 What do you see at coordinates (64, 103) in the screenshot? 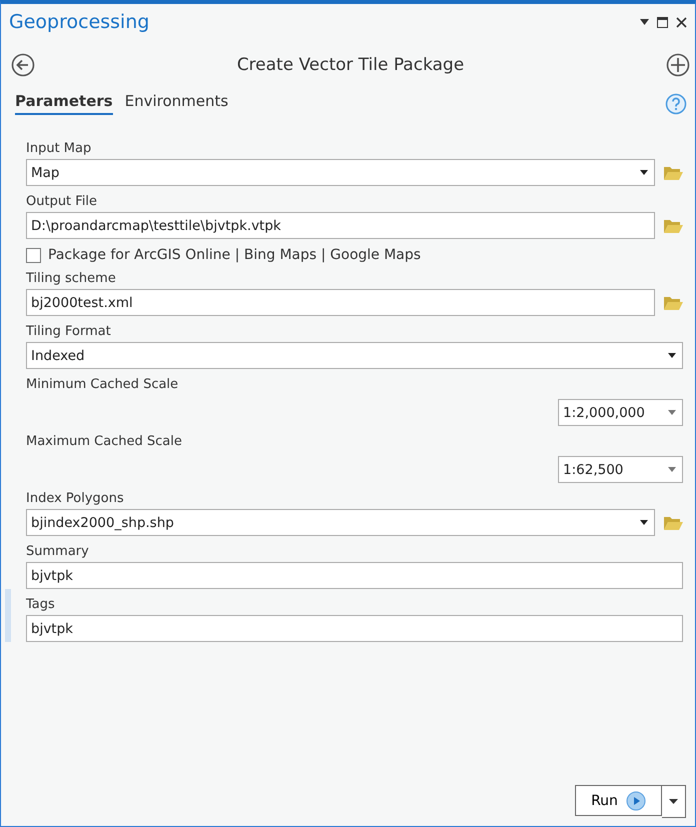
I see `tab: Parameters` at bounding box center [64, 103].